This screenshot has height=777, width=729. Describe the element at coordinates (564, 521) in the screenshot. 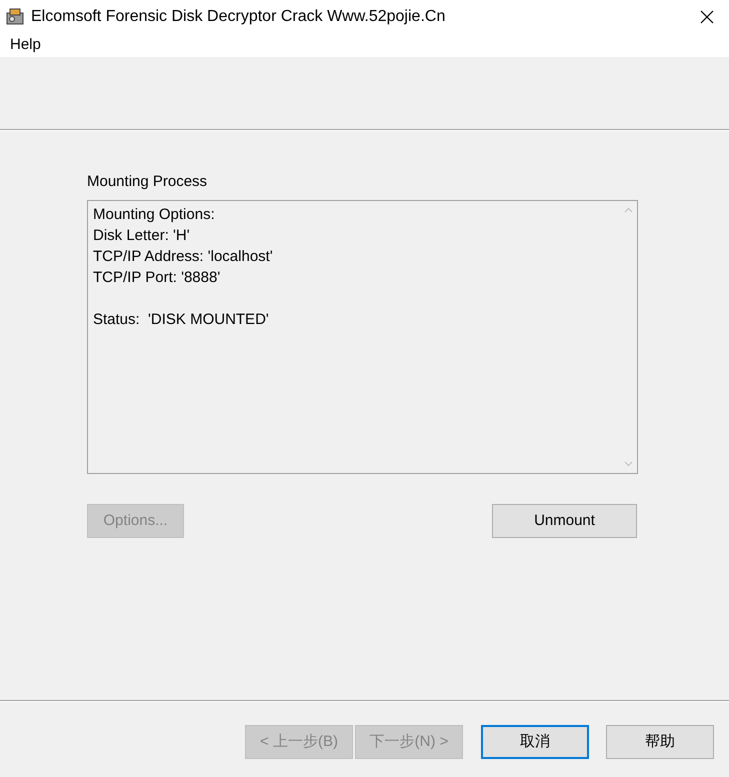

I see `unmount-button: Unmount` at that location.